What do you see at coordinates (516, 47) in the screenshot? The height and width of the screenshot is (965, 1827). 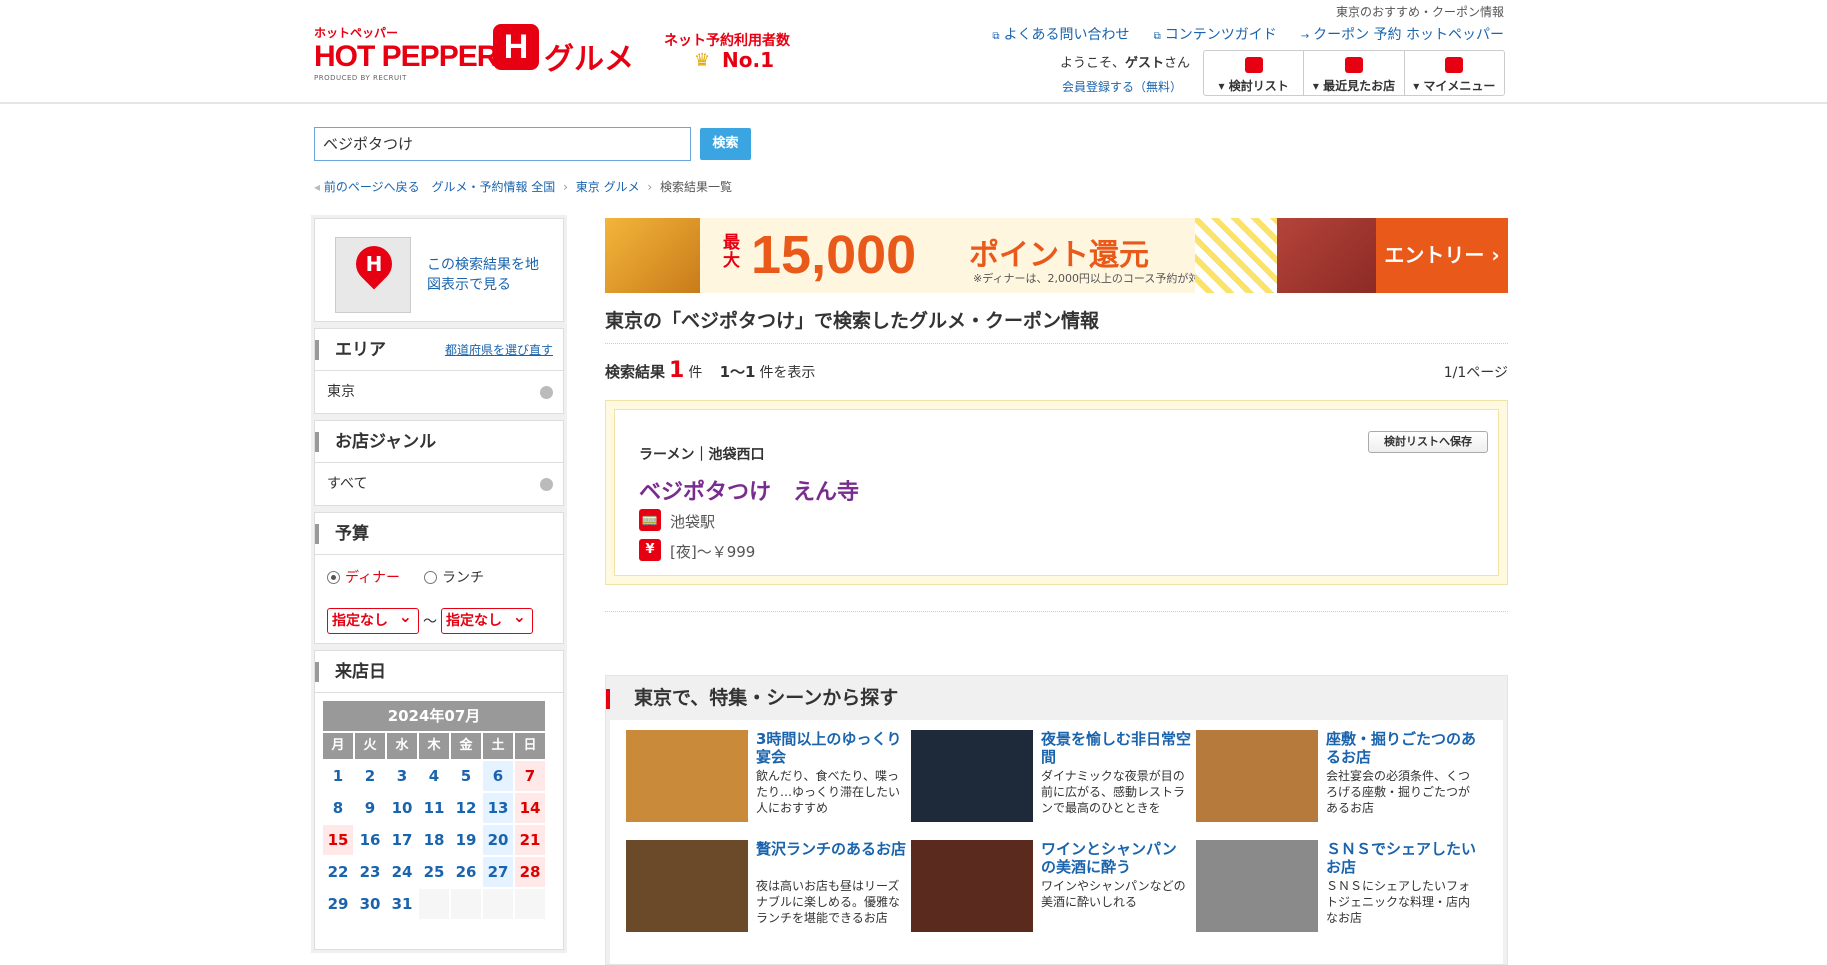 I see `logo-h-icon: H` at bounding box center [516, 47].